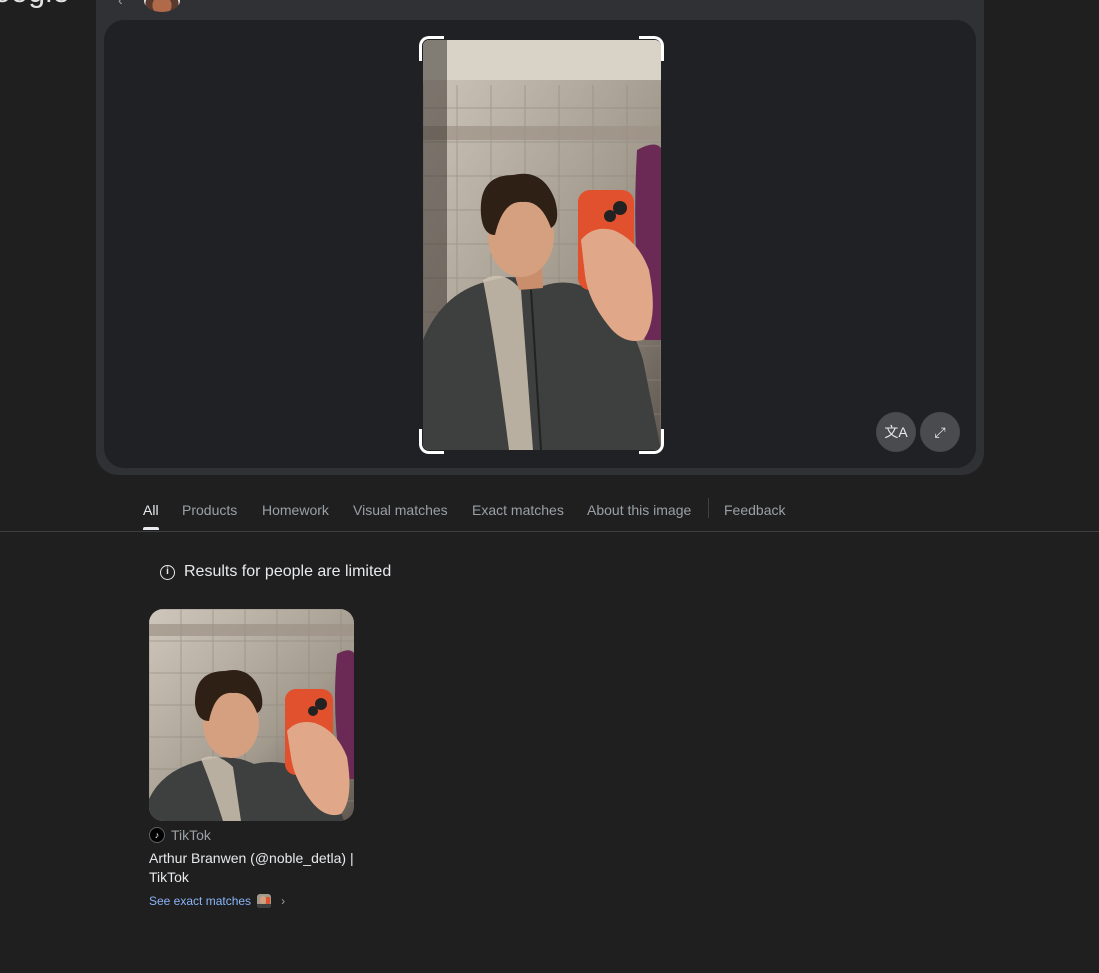 This screenshot has width=1099, height=973. What do you see at coordinates (254, 868) in the screenshot?
I see `result-title: Arthur Branwen (@noble_detla) | TikTok` at bounding box center [254, 868].